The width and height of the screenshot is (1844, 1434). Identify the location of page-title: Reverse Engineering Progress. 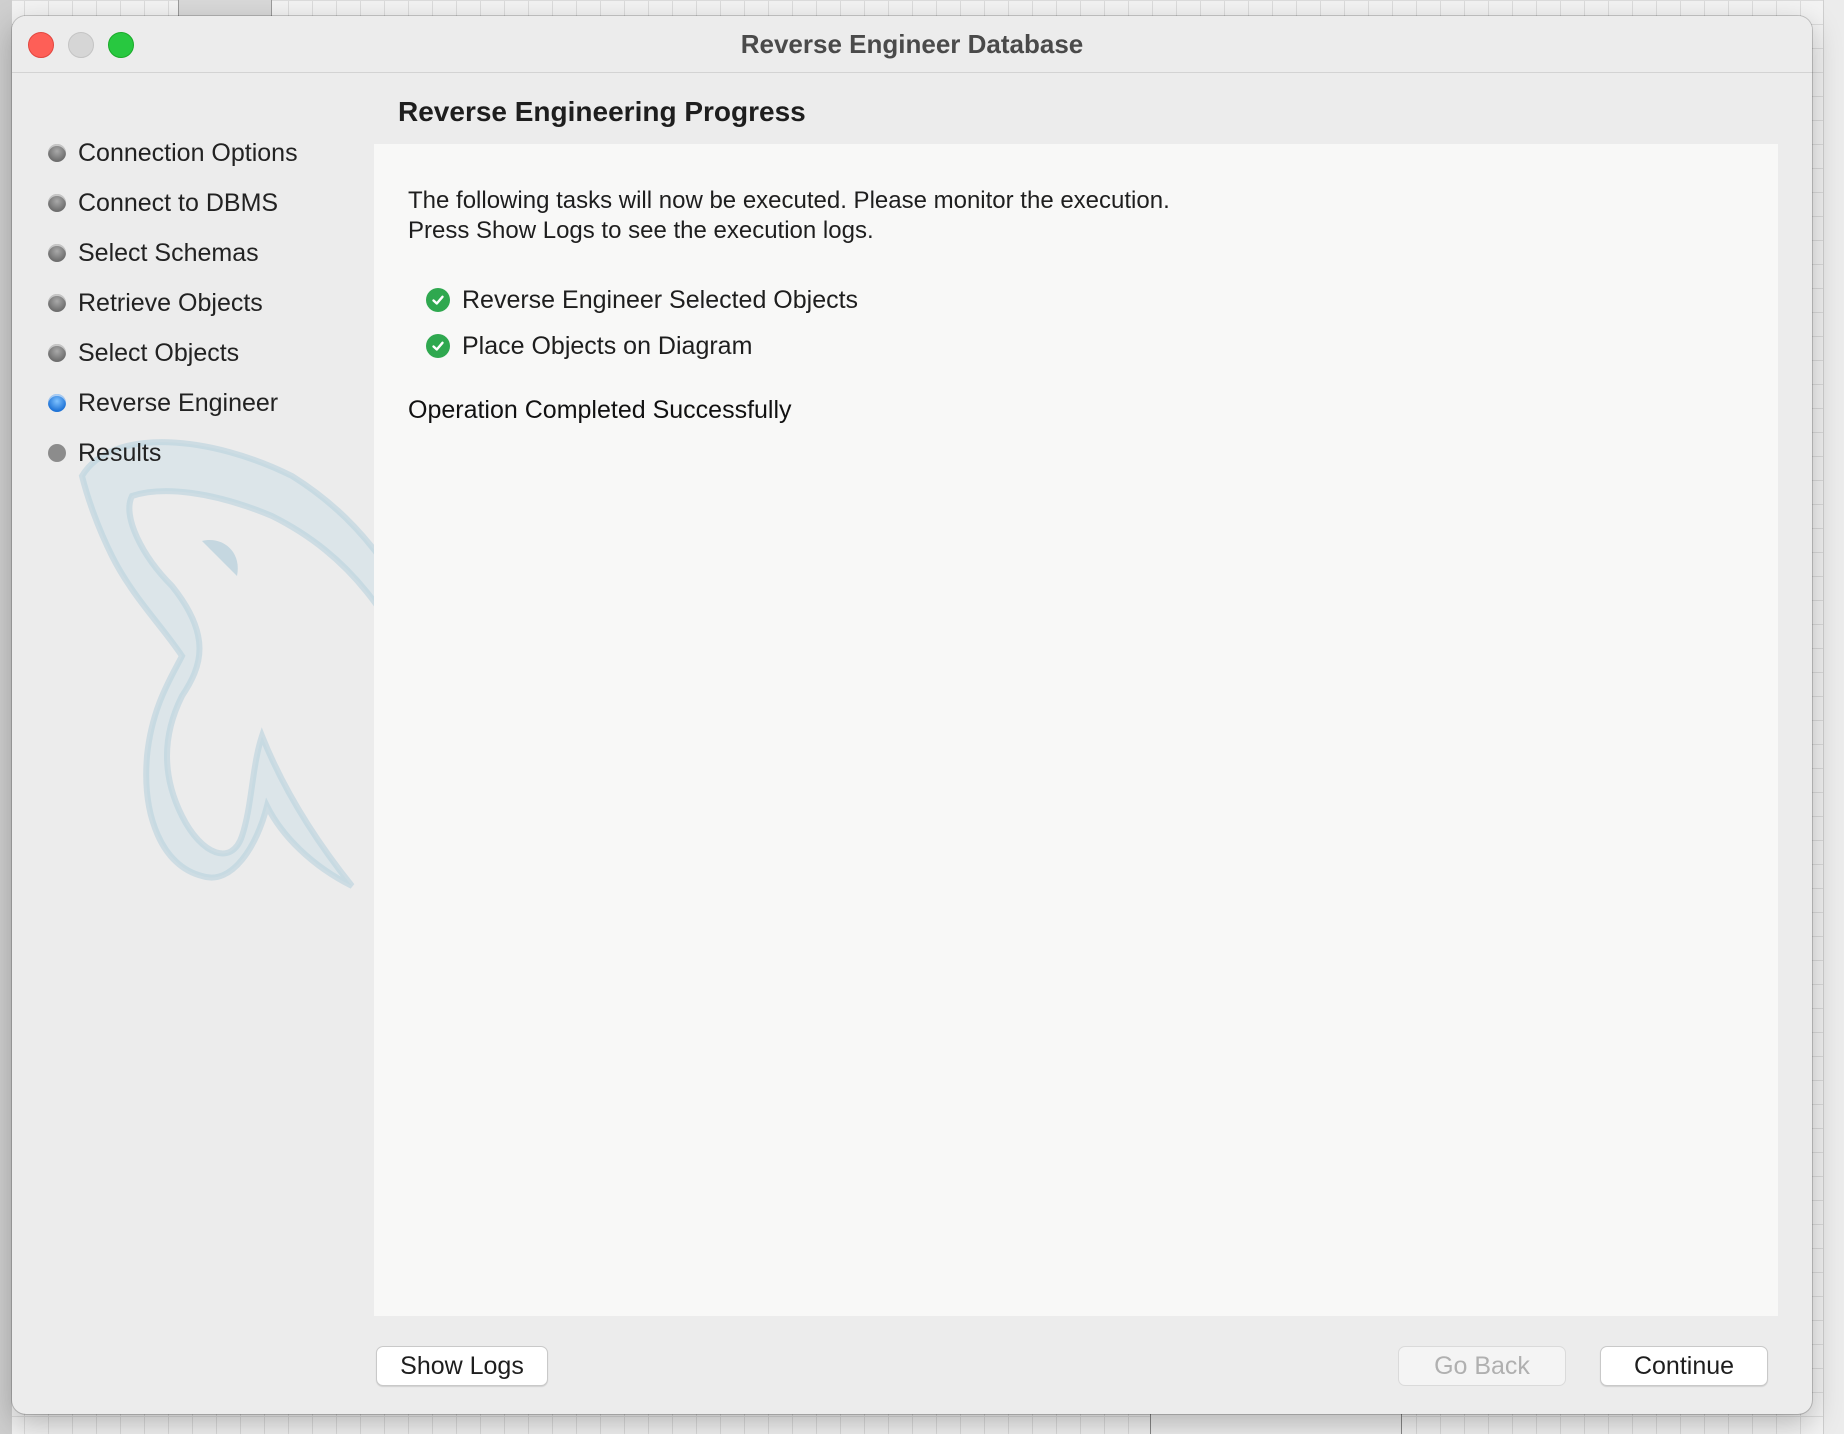
(602, 111).